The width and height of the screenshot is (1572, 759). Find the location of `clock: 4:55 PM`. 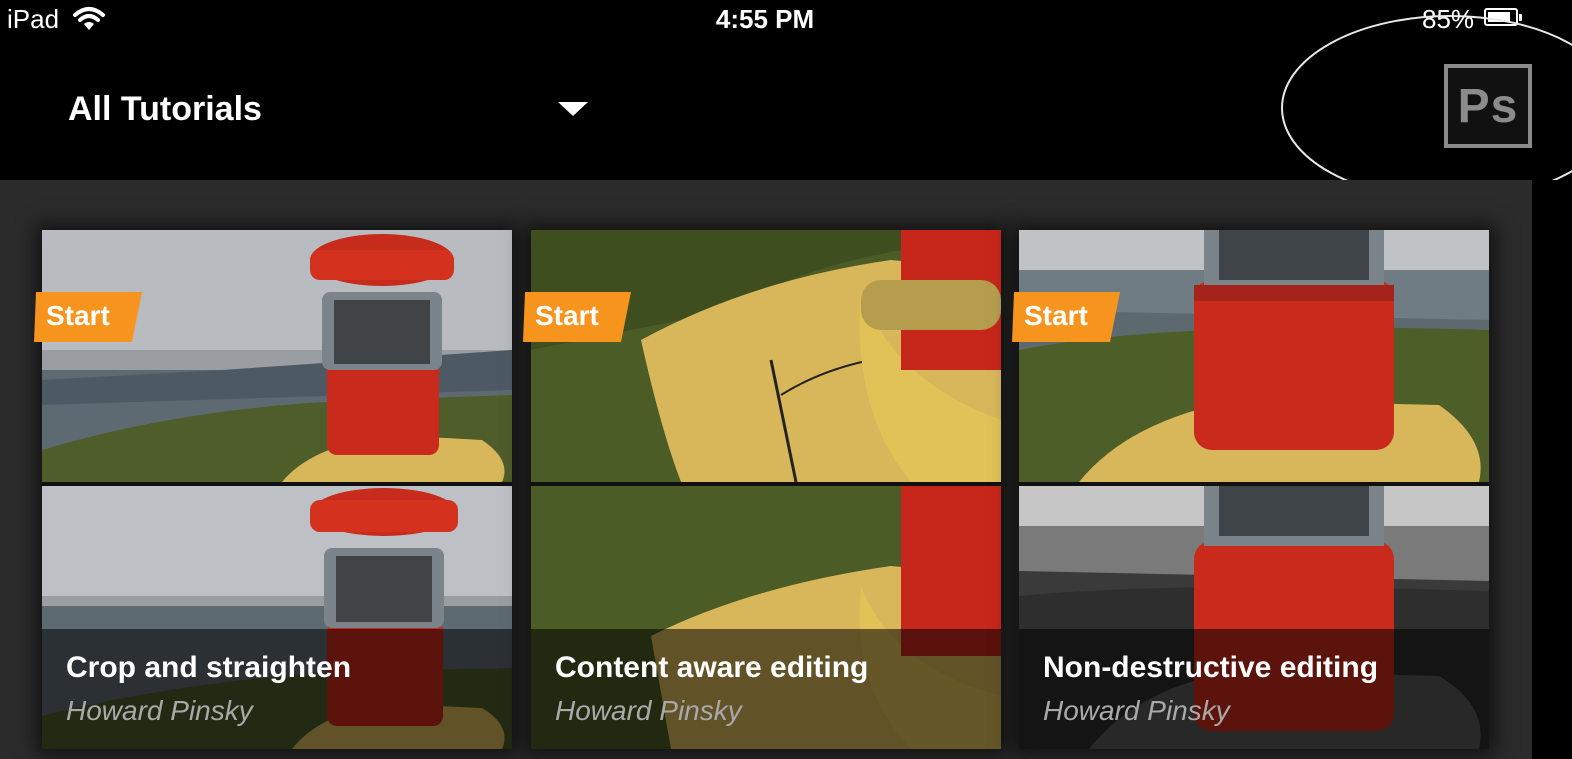

clock: 4:55 PM is located at coordinates (765, 19).